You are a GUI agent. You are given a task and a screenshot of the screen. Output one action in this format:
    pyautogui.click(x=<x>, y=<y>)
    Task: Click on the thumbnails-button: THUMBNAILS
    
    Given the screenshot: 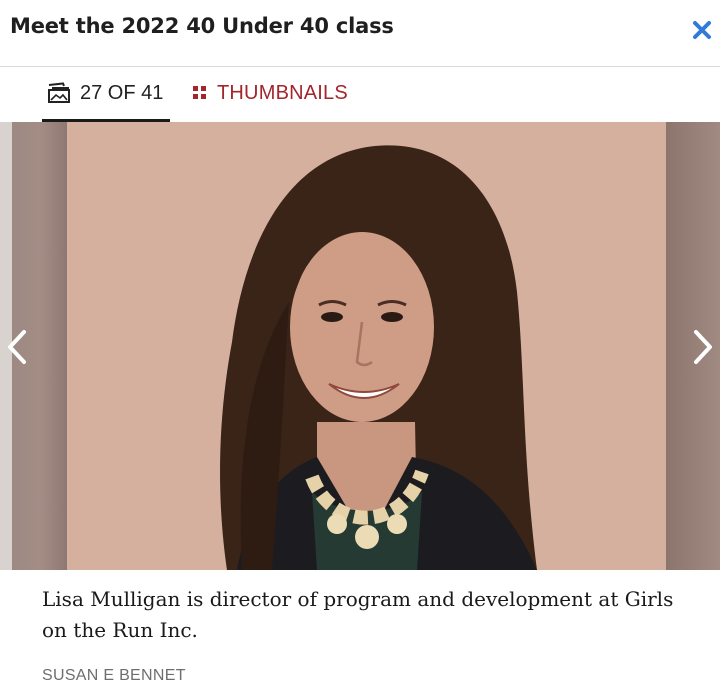 What is the action you would take?
    pyautogui.click(x=270, y=93)
    